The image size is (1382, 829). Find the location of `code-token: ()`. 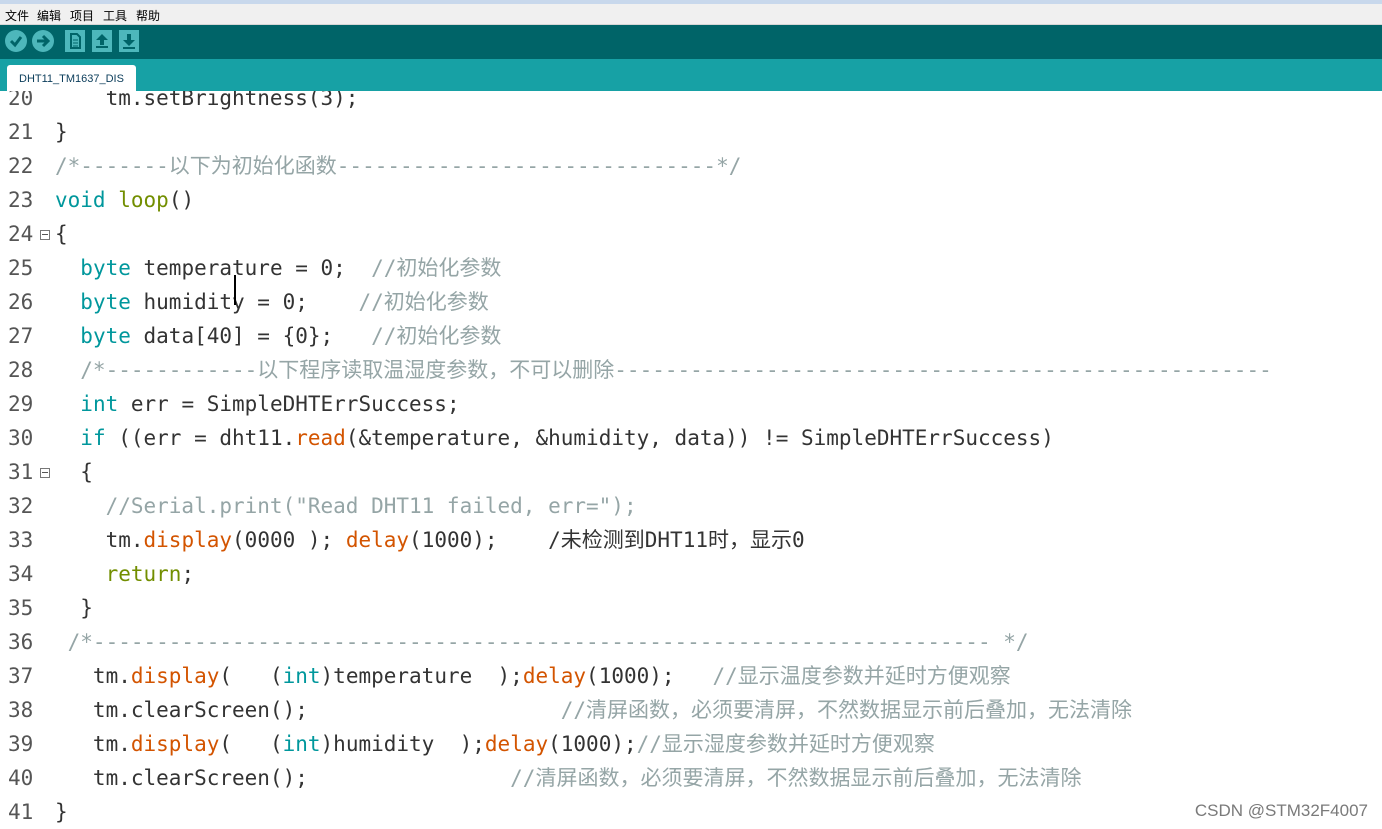

code-token: () is located at coordinates (181, 200).